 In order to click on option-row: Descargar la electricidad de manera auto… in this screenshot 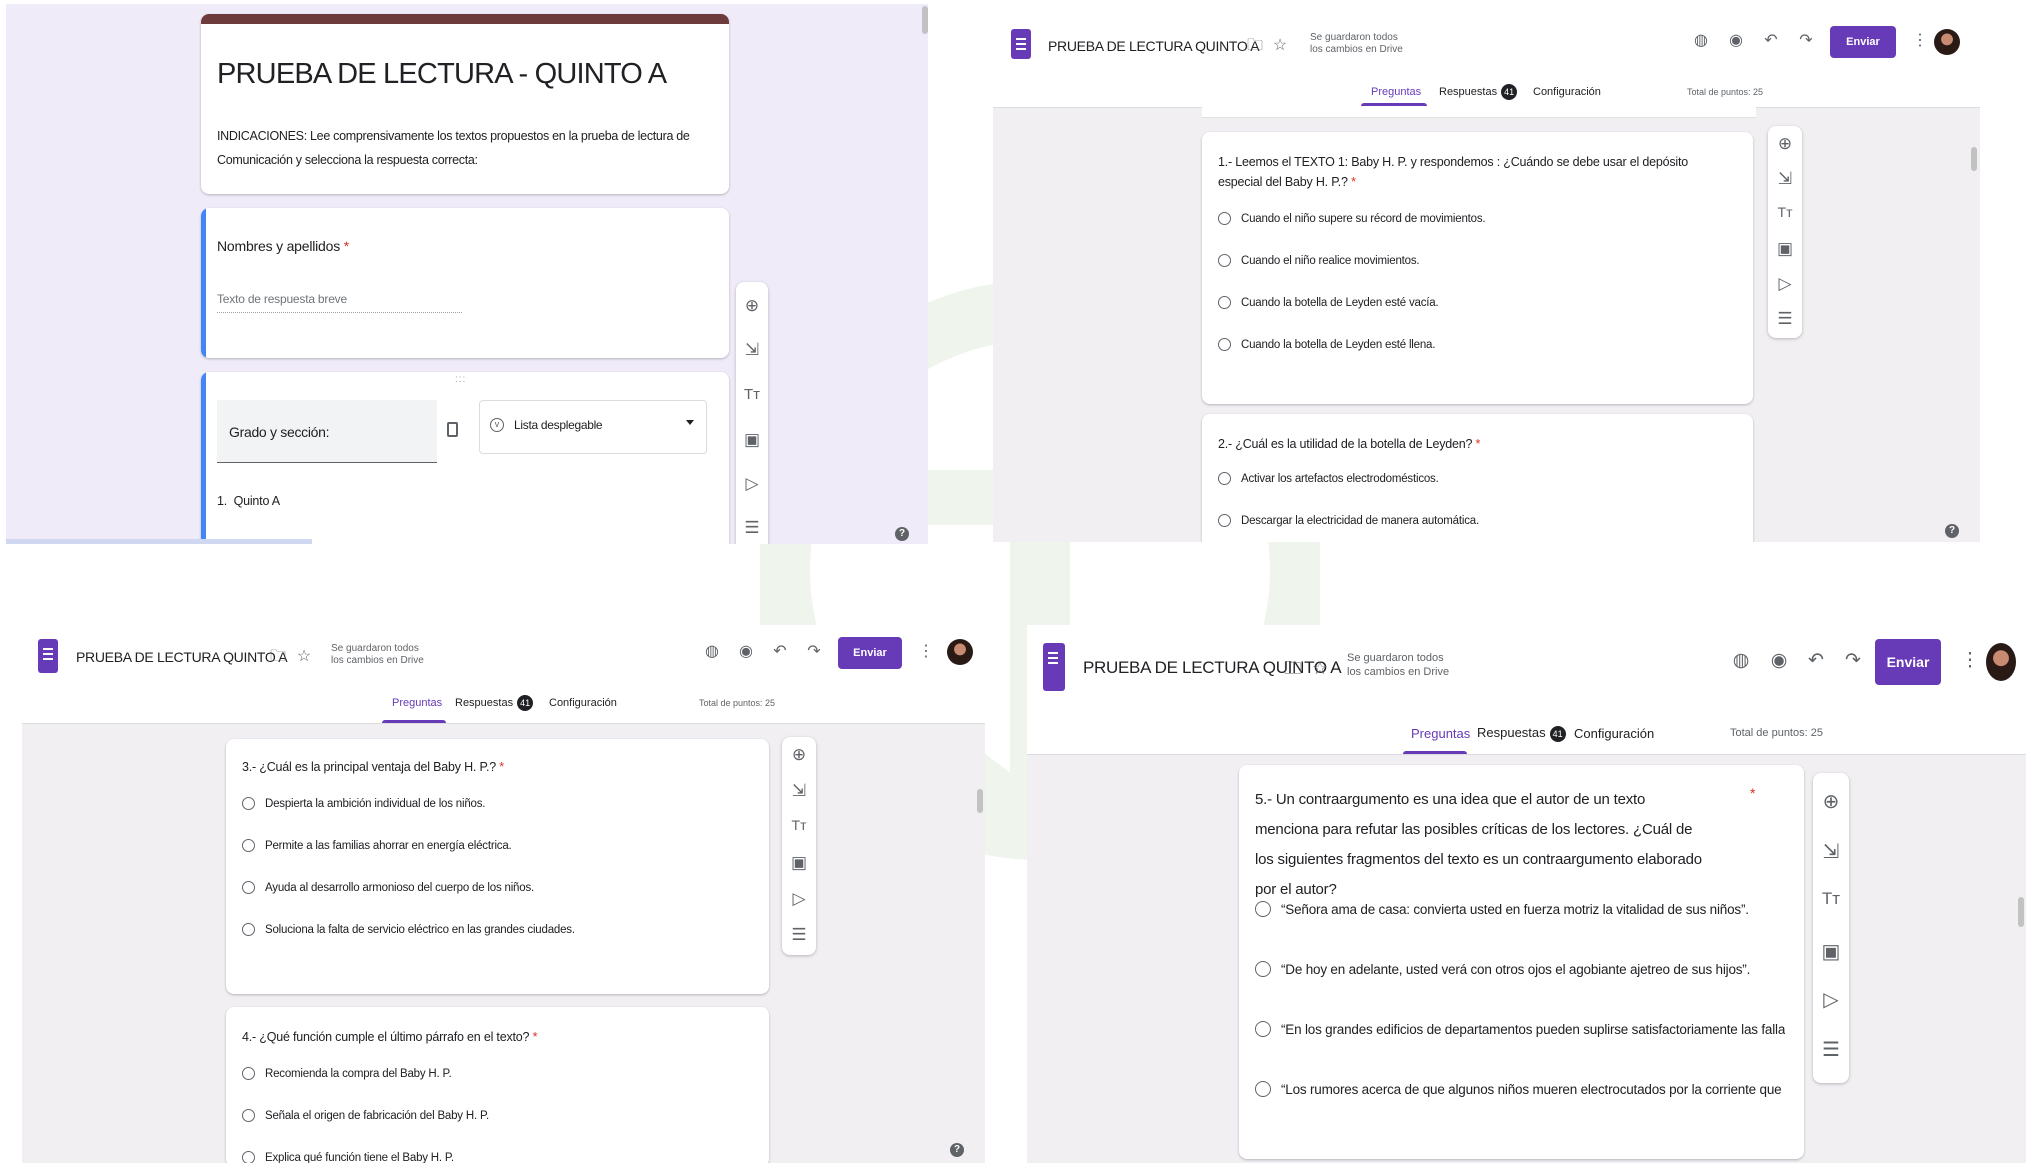, I will do `click(1348, 520)`.